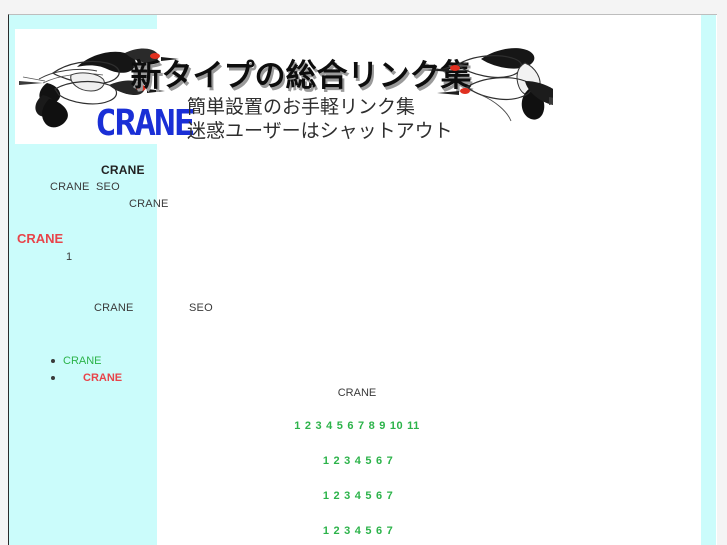  I want to click on banner-tagline-2: 迷惑ユーザーはシャットアウト, so click(320, 131).